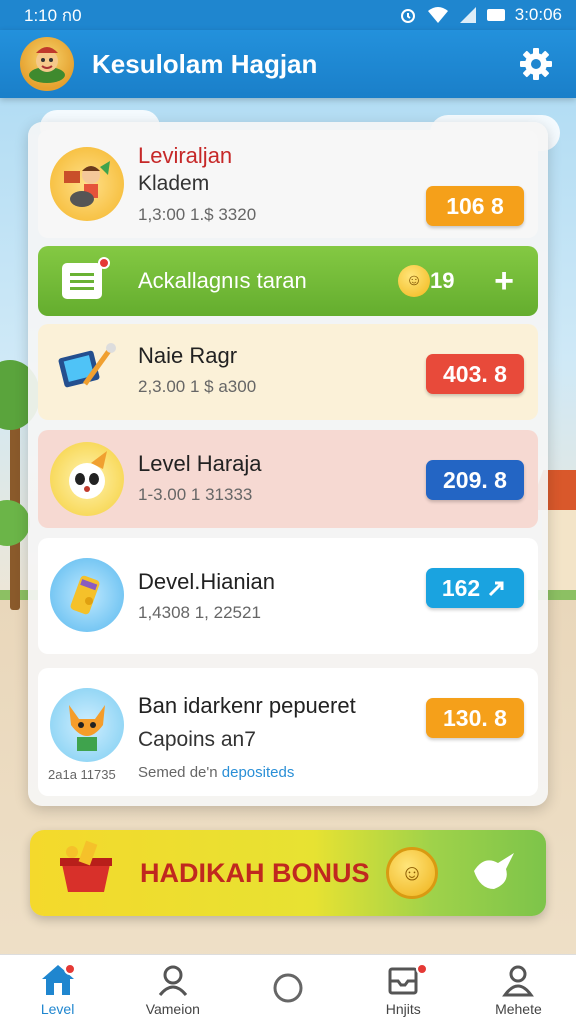  I want to click on value-label: 403. 8, so click(475, 373).